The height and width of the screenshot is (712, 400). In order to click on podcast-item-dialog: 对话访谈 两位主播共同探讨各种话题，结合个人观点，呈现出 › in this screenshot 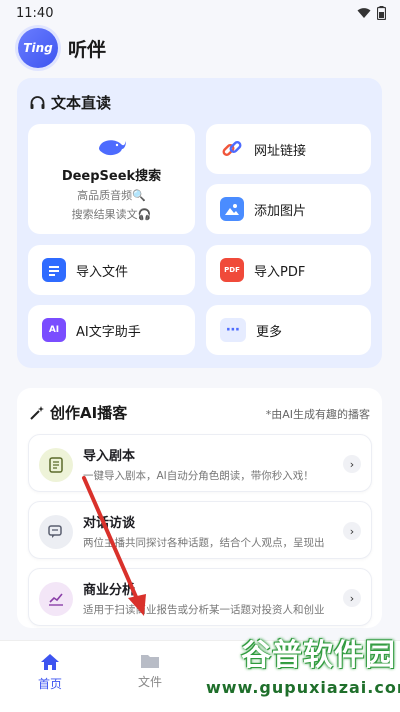, I will do `click(200, 530)`.